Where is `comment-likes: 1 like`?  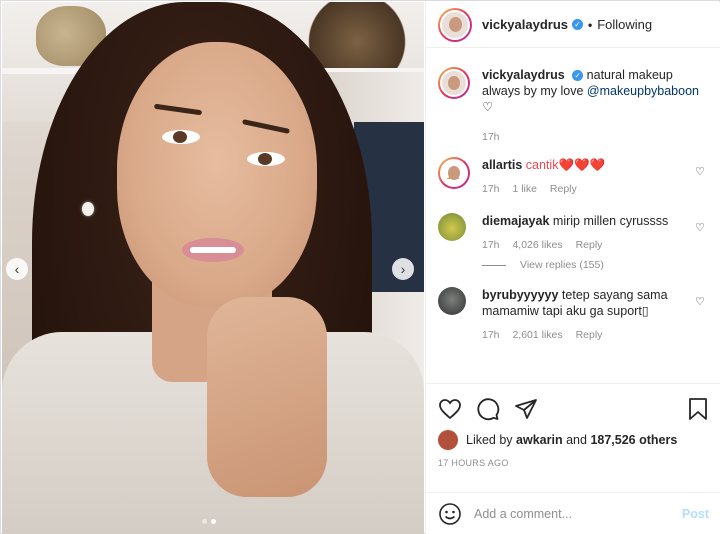 comment-likes: 1 like is located at coordinates (524, 189).